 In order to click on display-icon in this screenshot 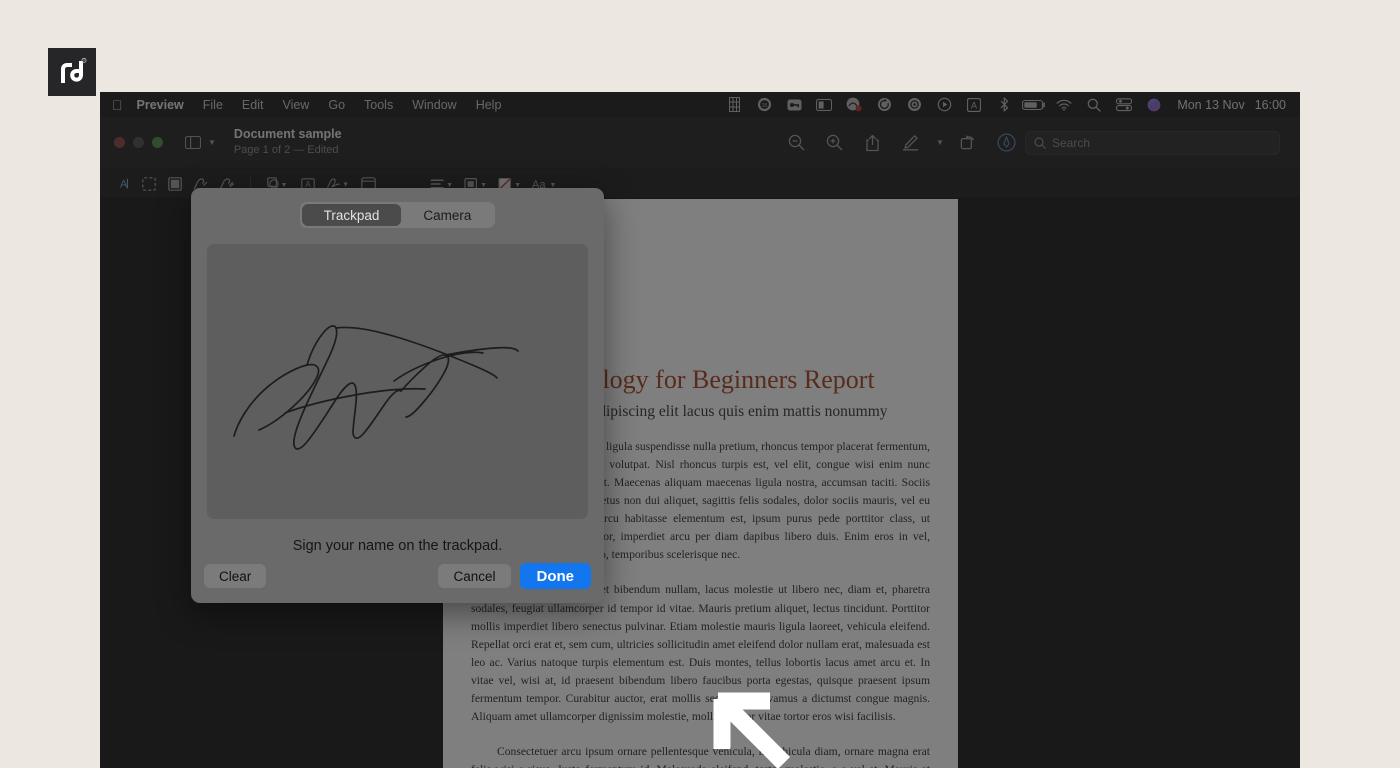, I will do `click(824, 104)`.